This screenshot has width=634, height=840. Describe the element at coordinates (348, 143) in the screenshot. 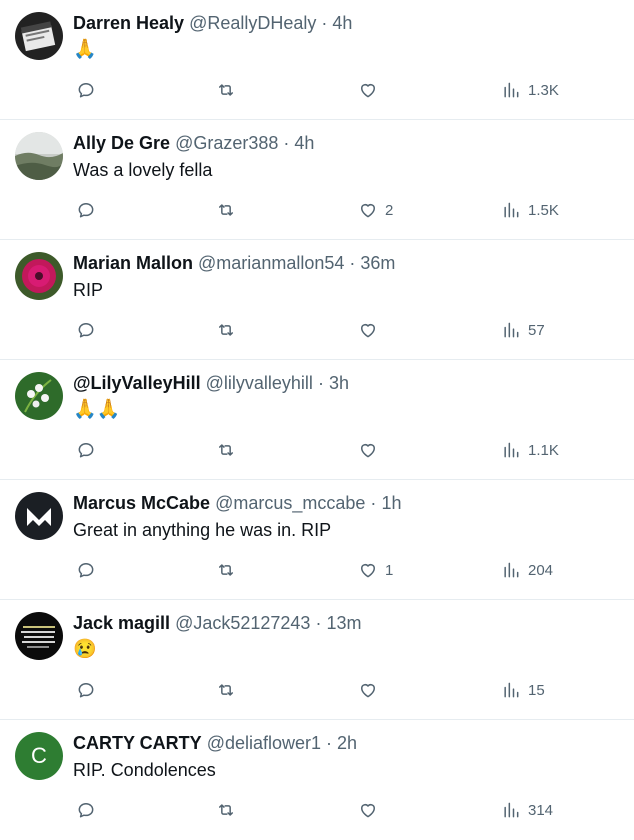

I see `tweet-header: Ally De Gre @Grazer388 · 4h` at that location.